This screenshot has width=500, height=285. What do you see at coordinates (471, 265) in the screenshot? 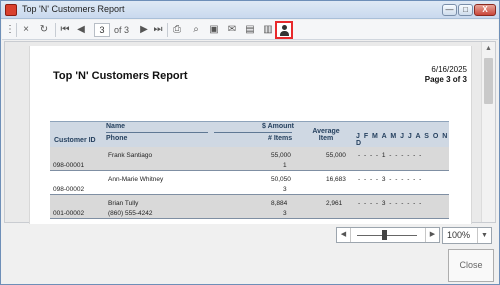
I see `close-button: Close` at bounding box center [471, 265].